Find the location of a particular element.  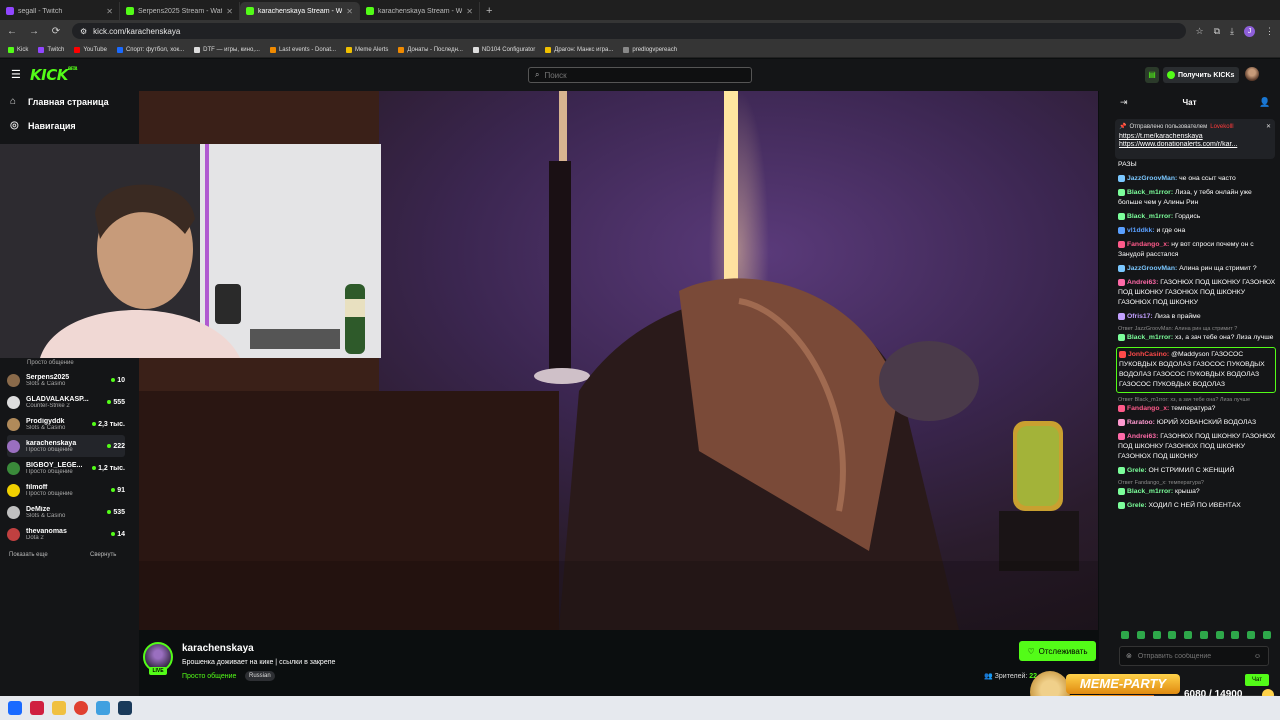

profile-avatar: J is located at coordinates (1249, 31).